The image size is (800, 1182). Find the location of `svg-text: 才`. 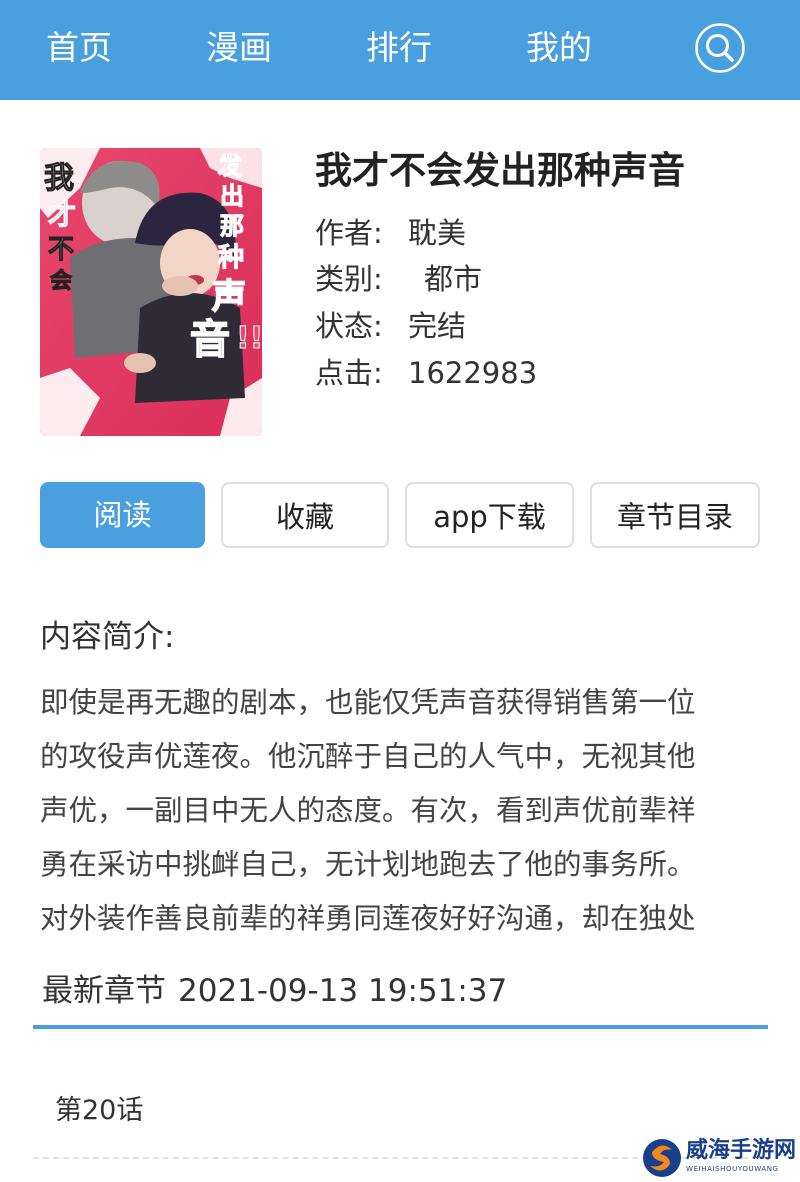

svg-text: 才 is located at coordinates (62, 214).